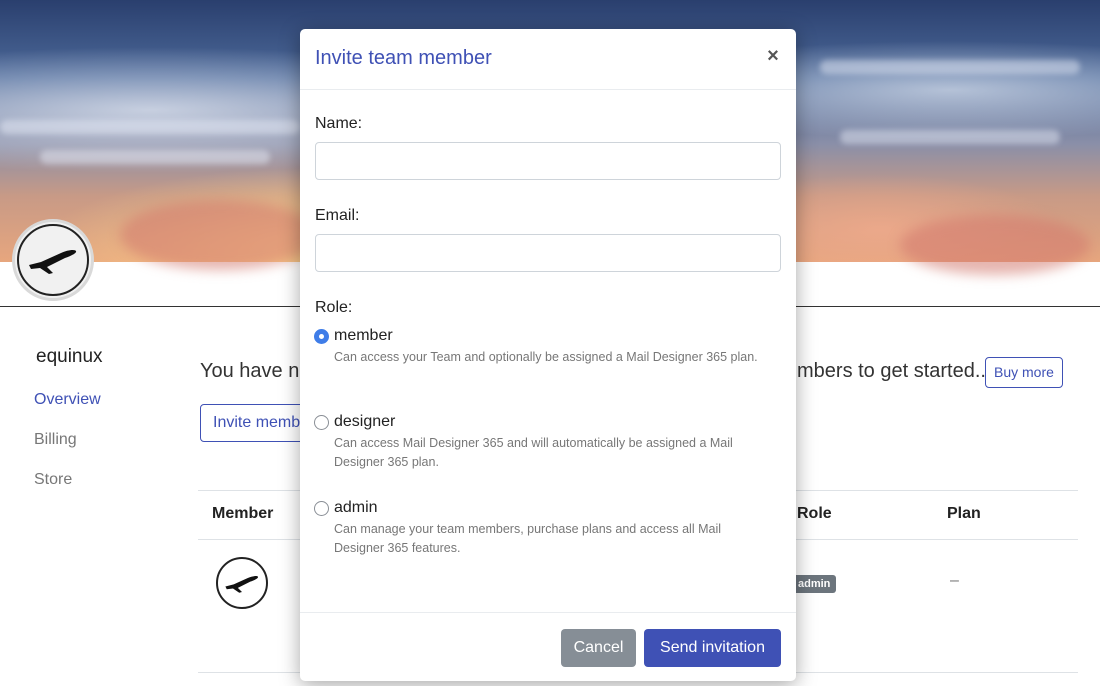 This screenshot has height=686, width=1100. I want to click on close-icon: ×, so click(773, 56).